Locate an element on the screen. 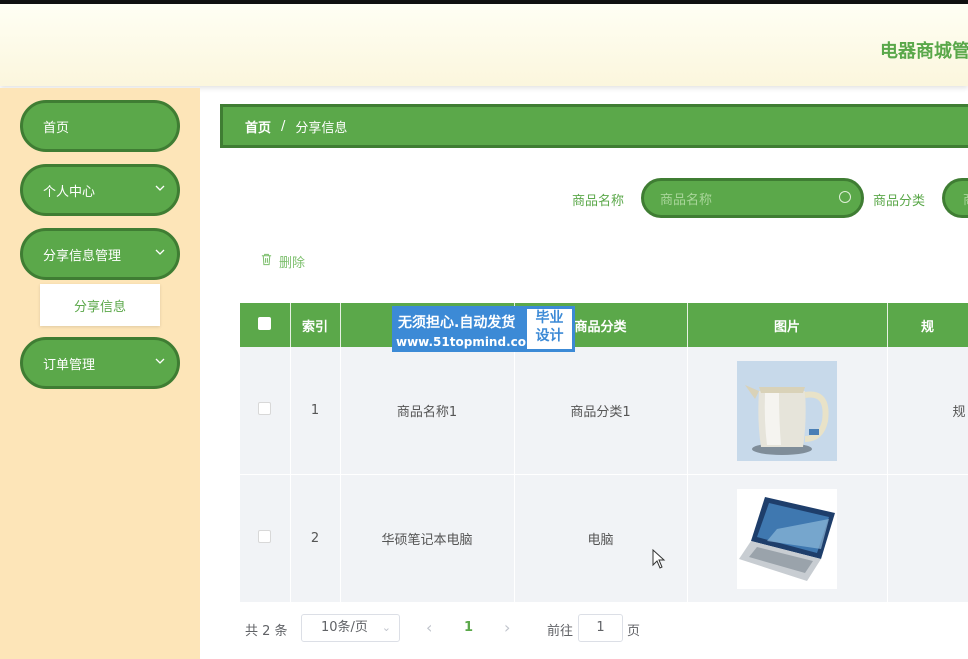  sidebar-item-label: 订单管理 is located at coordinates (69, 365).